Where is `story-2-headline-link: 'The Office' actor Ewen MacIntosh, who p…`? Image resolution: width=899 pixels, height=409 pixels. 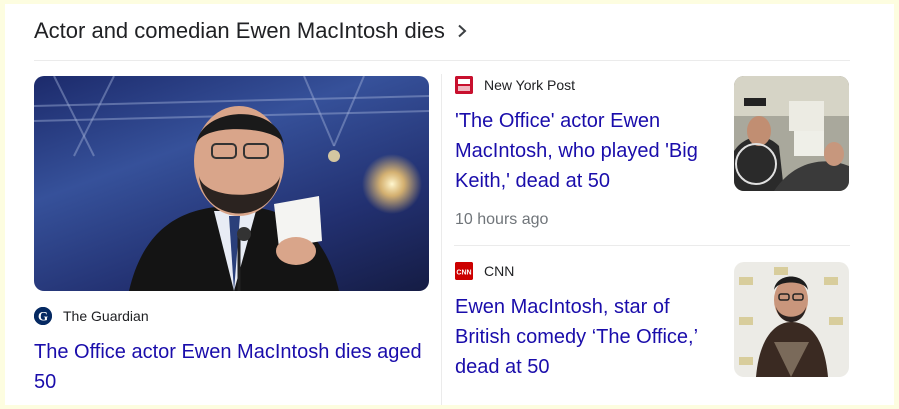 story-2-headline-link: 'The Office' actor Ewen MacIntosh, who p… is located at coordinates (590, 151).